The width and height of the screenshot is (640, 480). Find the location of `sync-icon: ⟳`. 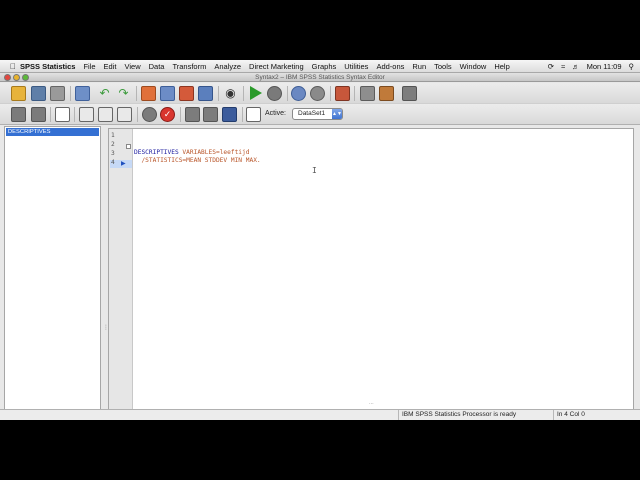

sync-icon: ⟳ is located at coordinates (551, 66).